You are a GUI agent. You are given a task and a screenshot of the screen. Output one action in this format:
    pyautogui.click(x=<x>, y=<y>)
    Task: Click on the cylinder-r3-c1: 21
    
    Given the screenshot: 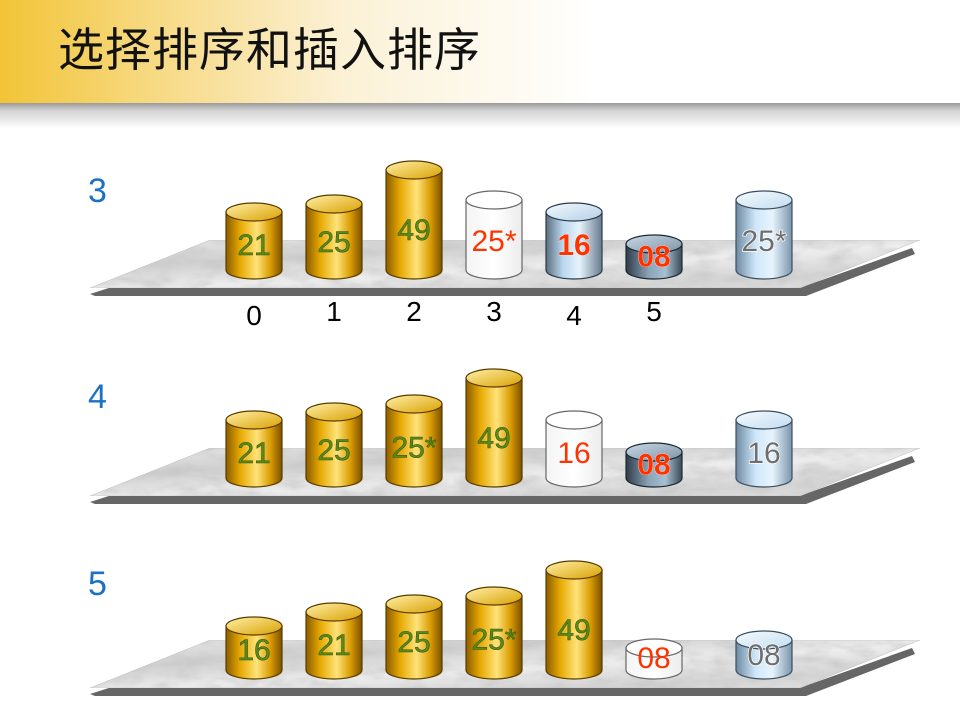 What is the action you would take?
    pyautogui.click(x=334, y=641)
    